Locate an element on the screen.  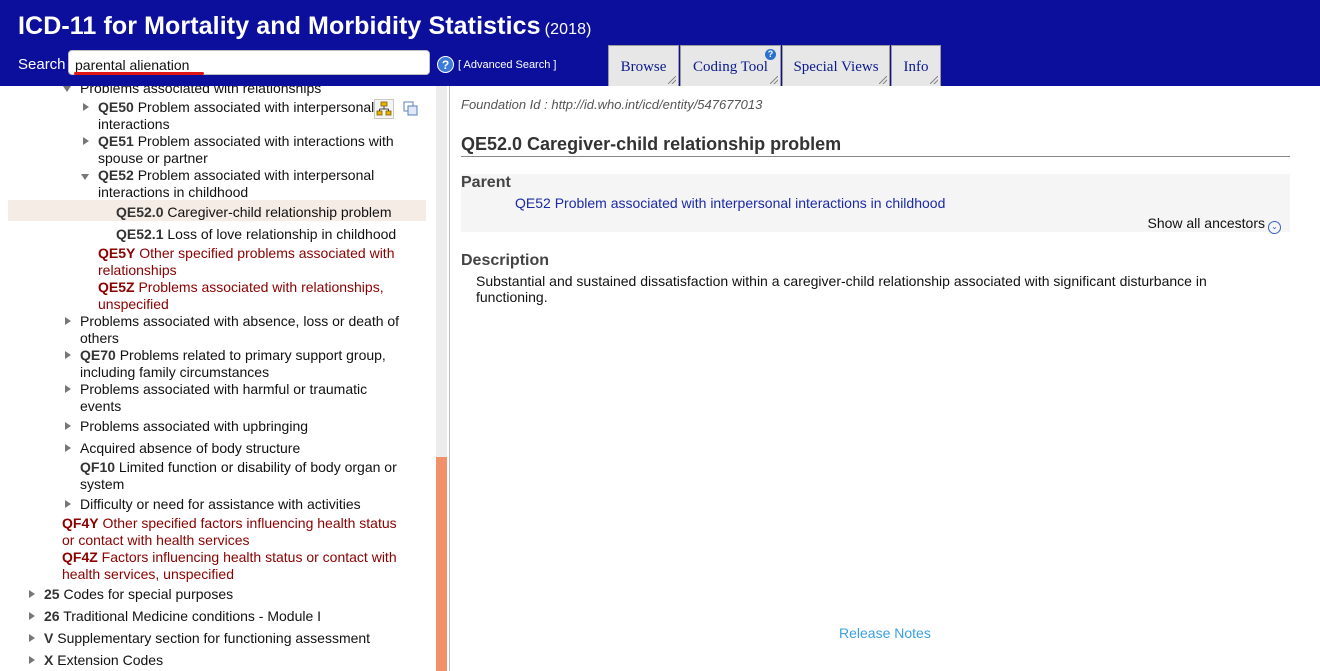
tab-special-views: Special Views is located at coordinates (836, 65).